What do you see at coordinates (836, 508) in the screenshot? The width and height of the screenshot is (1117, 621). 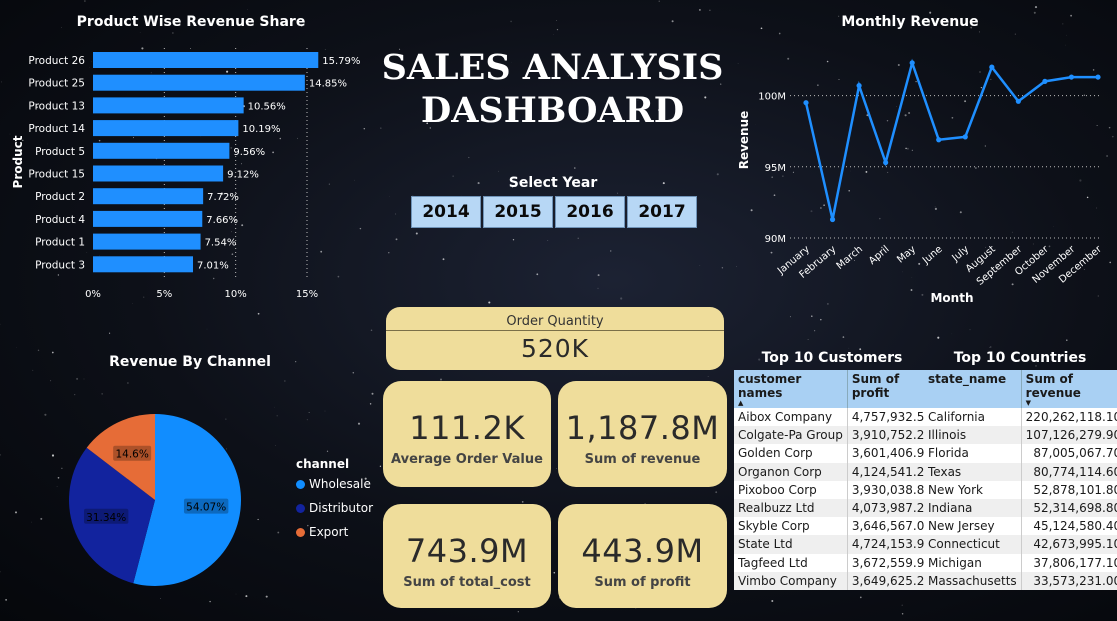 I see `customer-row: Realbuzz Ltd 4,073,987.26` at bounding box center [836, 508].